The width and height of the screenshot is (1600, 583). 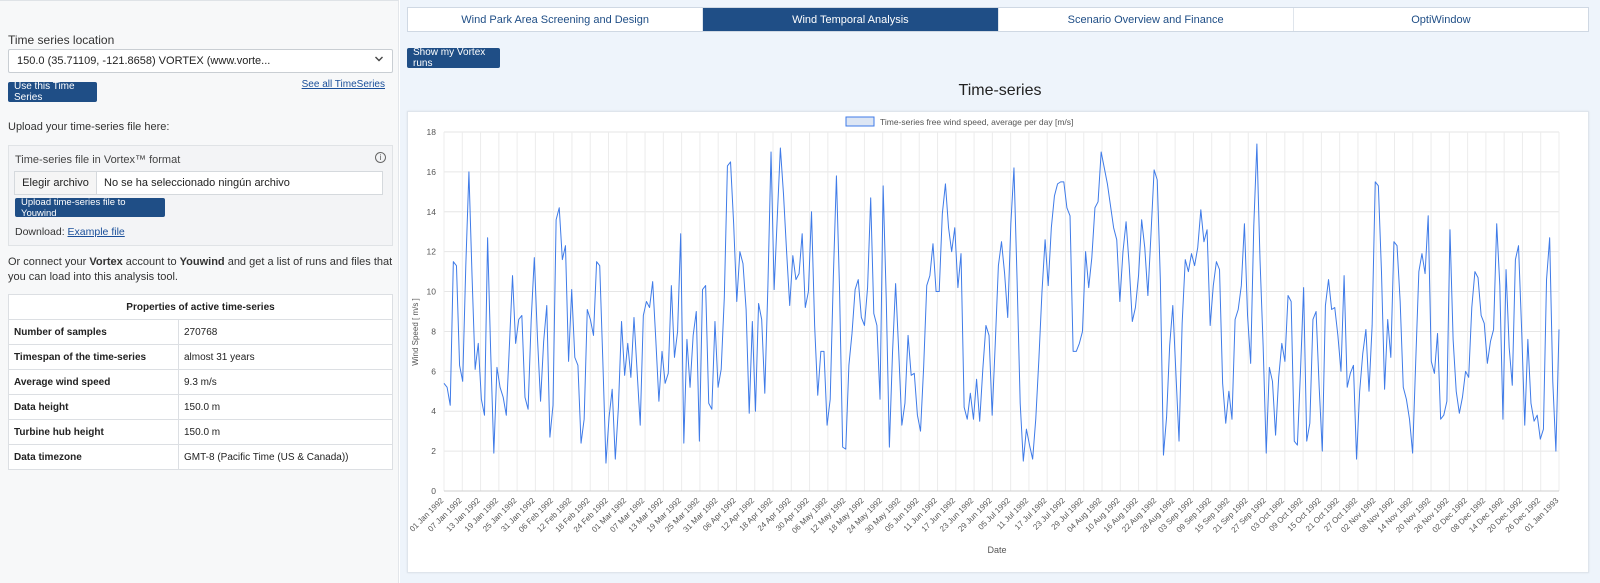 What do you see at coordinates (432, 172) in the screenshot?
I see `y-tick-label: 16` at bounding box center [432, 172].